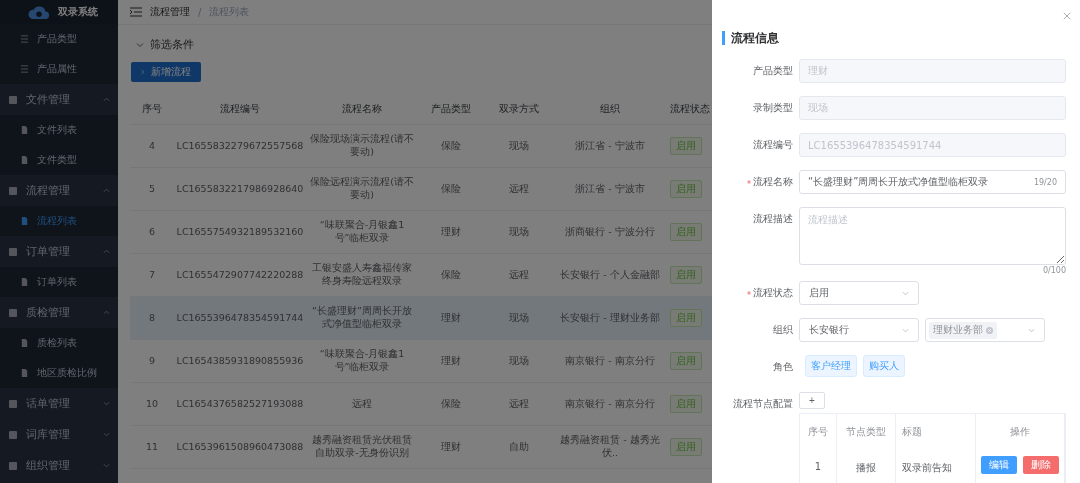 Image resolution: width=1080 pixels, height=483 pixels. Describe the element at coordinates (1053, 270) in the screenshot. I see `char-counter: 0/100` at that location.